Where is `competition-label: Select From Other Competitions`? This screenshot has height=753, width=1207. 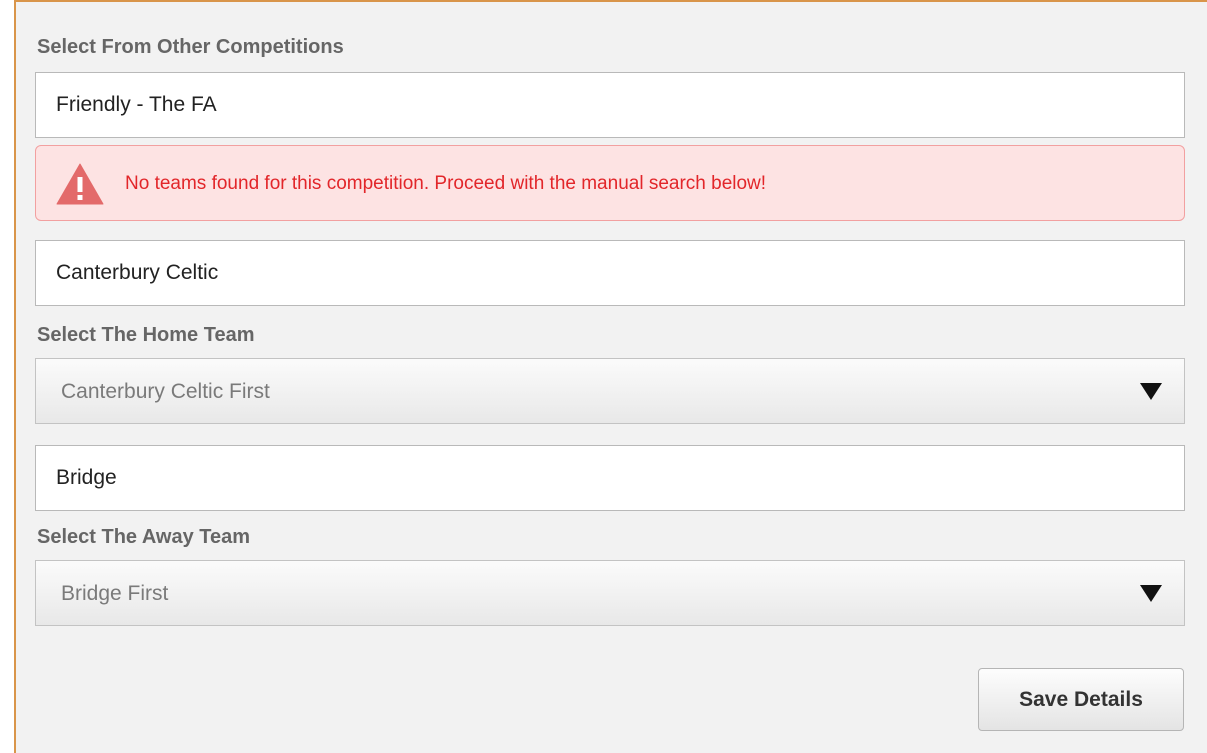
competition-label: Select From Other Competitions is located at coordinates (190, 47).